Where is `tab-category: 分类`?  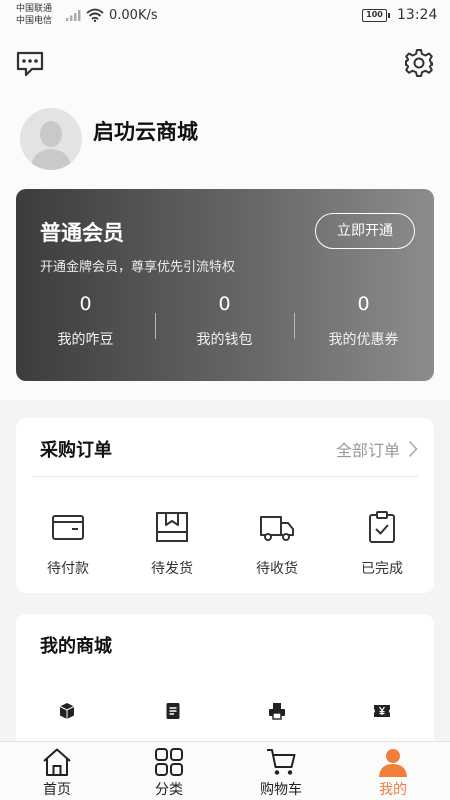
tab-category: 分类 is located at coordinates (169, 773).